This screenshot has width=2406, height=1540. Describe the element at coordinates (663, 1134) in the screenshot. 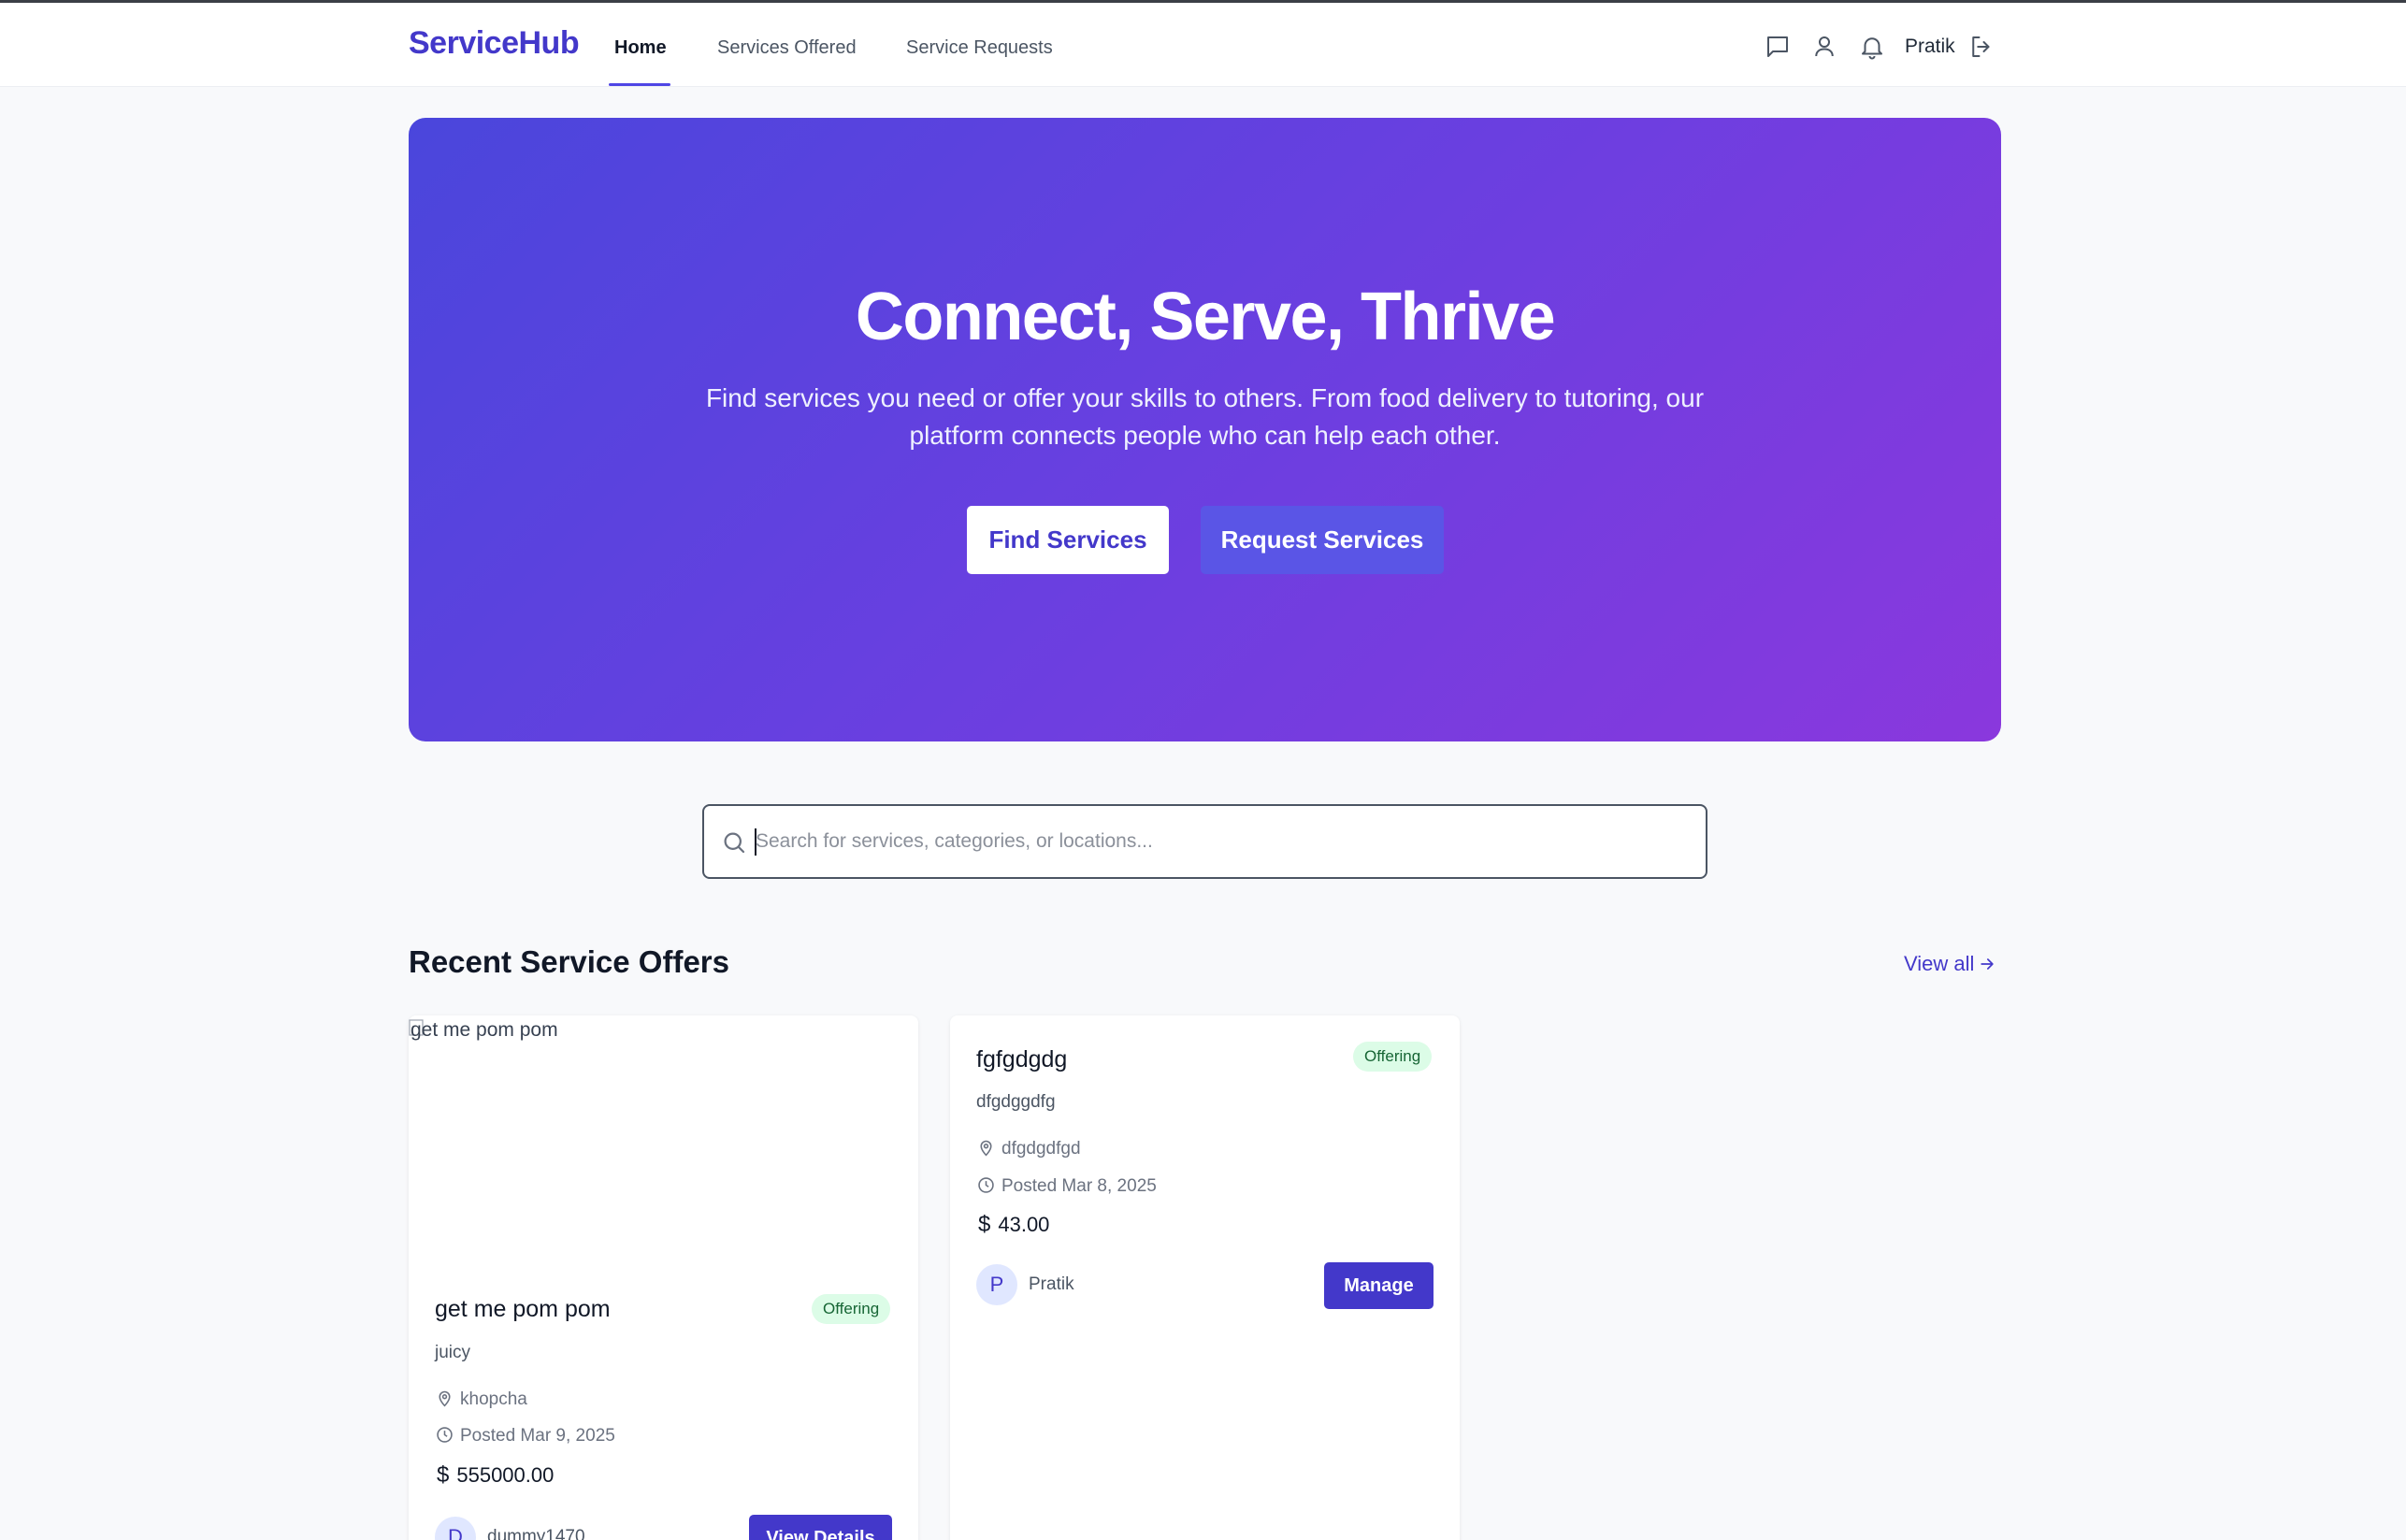

I see `service-image: get me pom pom` at that location.